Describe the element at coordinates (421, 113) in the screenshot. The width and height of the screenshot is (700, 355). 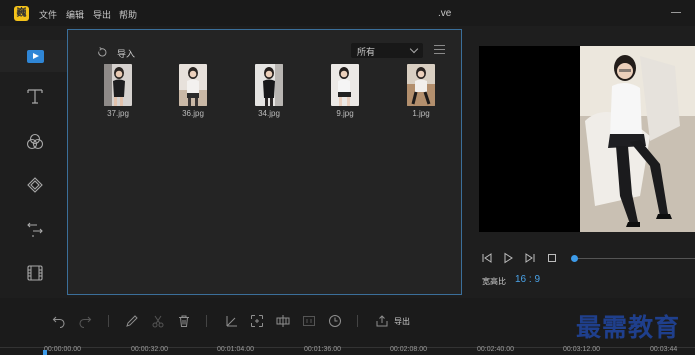
I see `media-filename: 1.jpg` at that location.